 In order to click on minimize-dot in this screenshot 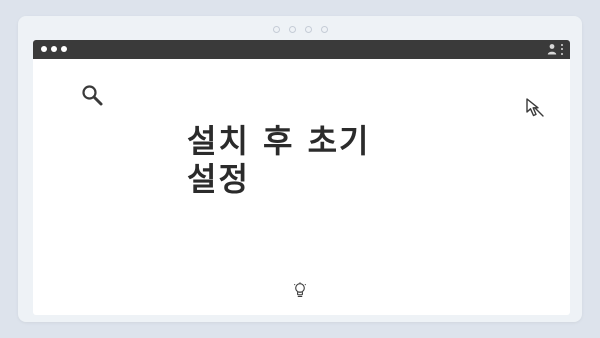, I will do `click(54, 49)`.